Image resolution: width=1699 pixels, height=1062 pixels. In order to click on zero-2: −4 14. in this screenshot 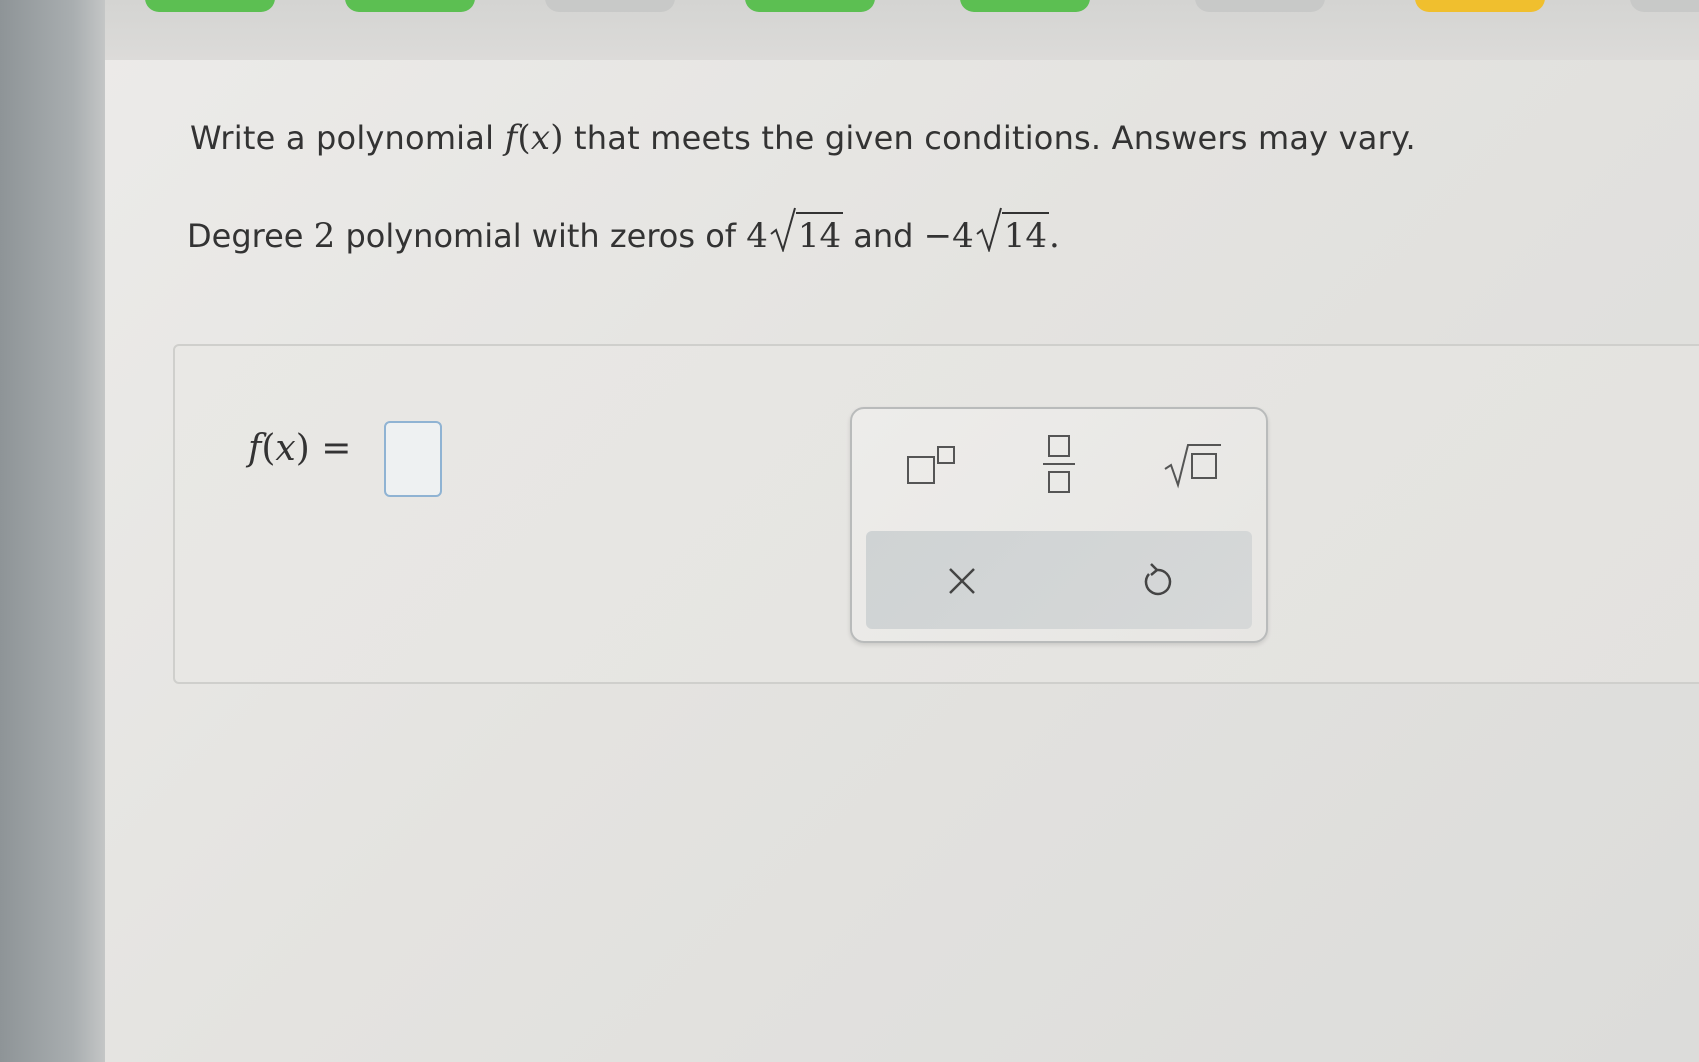, I will do `click(992, 231)`.